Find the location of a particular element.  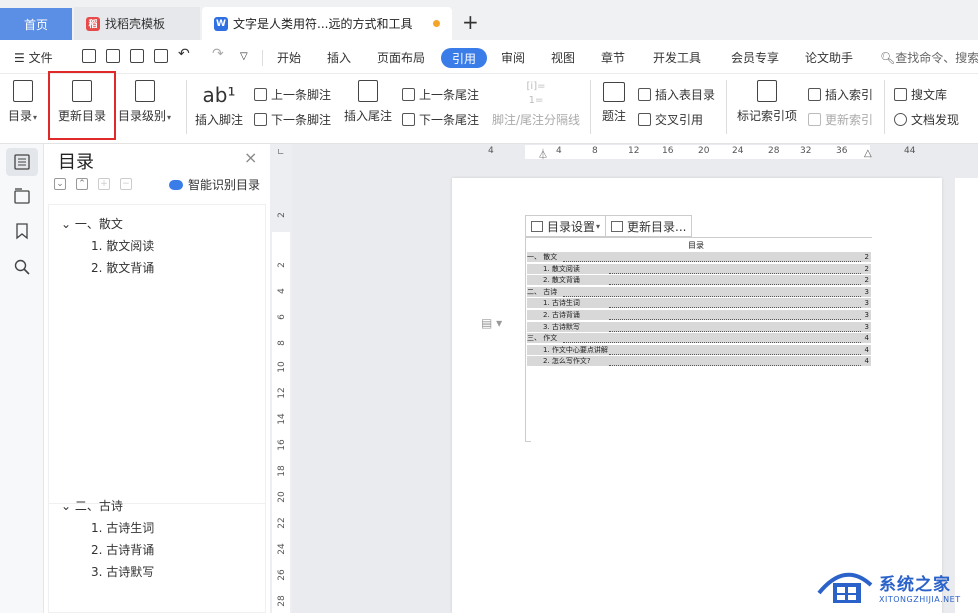

ruler-tick-label: 26 is located at coordinates (282, 575).